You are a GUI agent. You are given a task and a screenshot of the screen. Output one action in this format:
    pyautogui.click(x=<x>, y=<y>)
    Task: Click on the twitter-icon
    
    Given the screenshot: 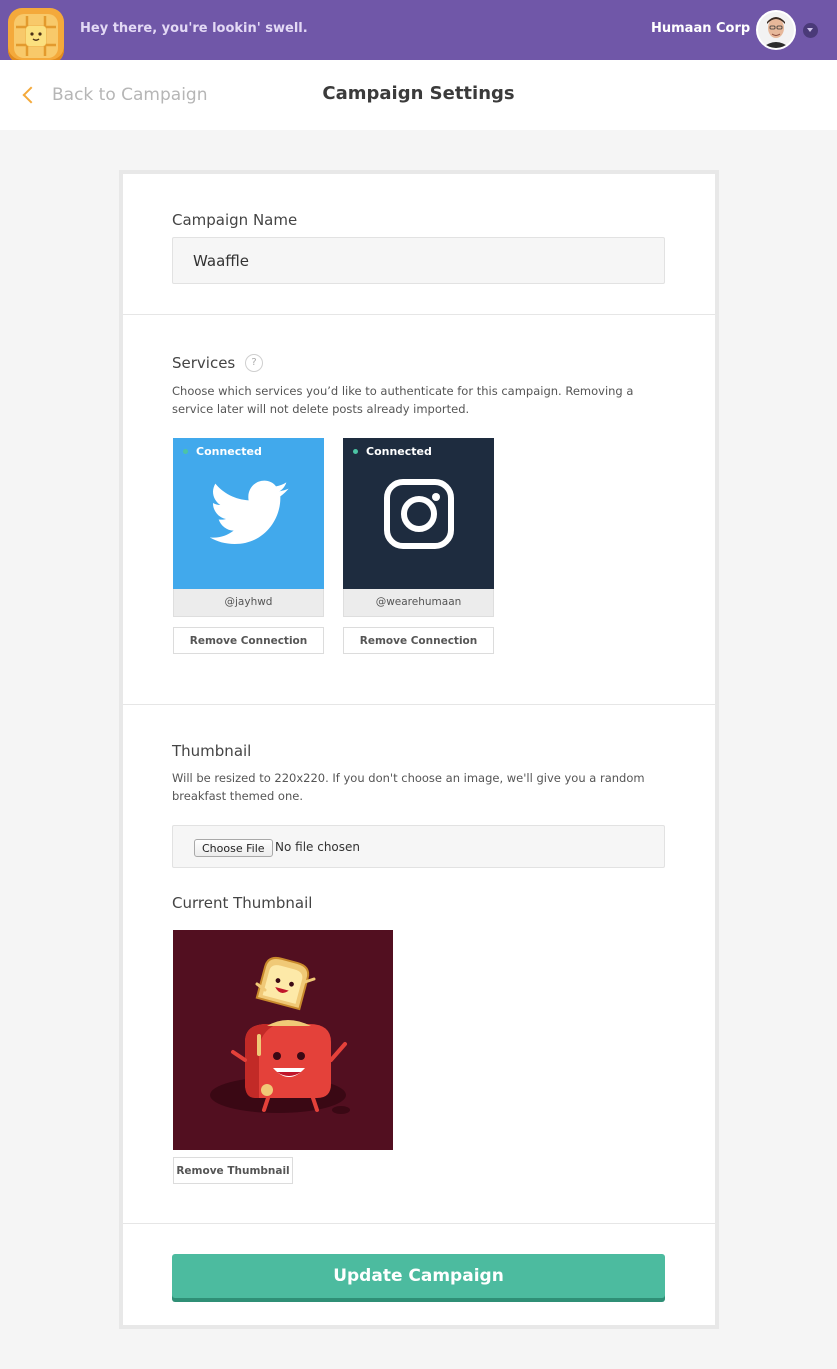 What is the action you would take?
    pyautogui.click(x=249, y=512)
    